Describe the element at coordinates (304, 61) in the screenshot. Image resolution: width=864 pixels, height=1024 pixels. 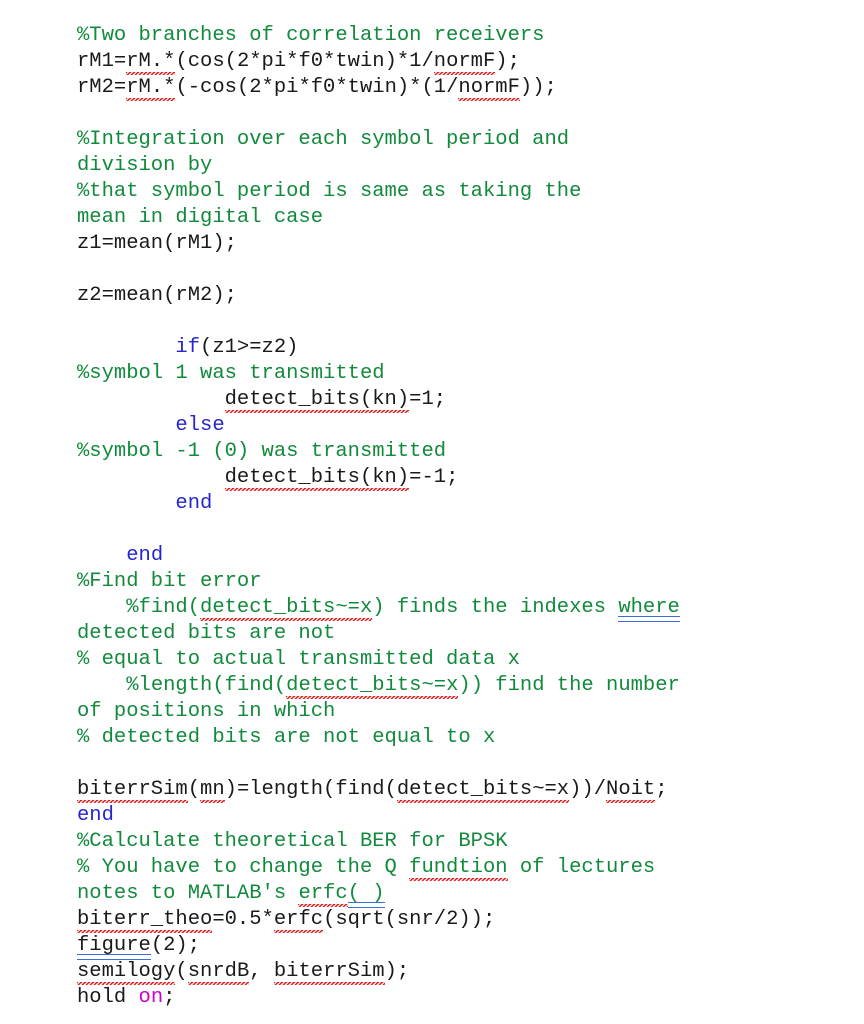
I see `code-token: (cos(2*pi*f0*twin)*1/` at that location.